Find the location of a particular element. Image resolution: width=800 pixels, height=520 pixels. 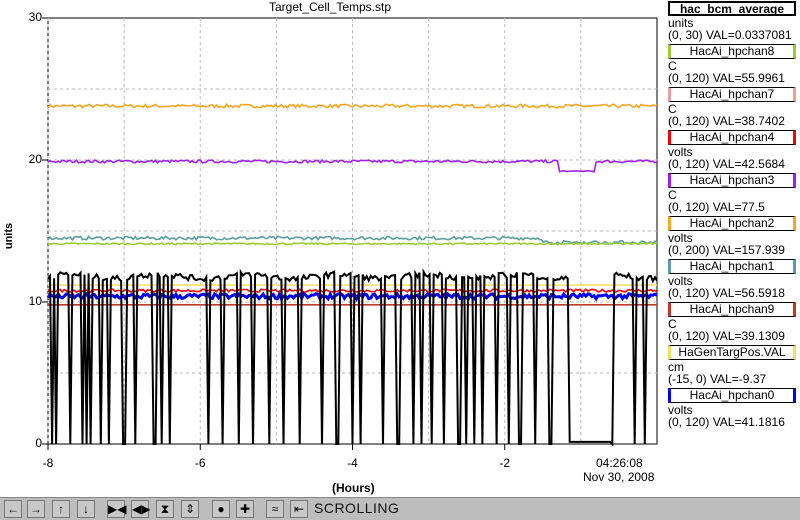

x-tick-label: -8 is located at coordinates (48, 463).